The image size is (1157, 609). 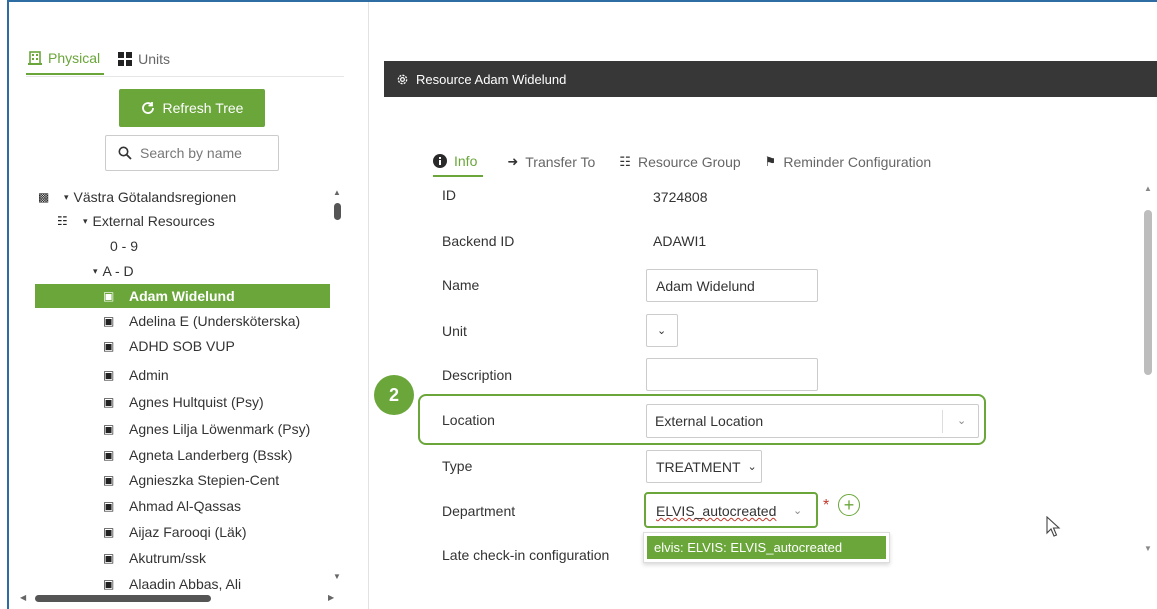 I want to click on tab-units-label: Units, so click(x=154, y=59).